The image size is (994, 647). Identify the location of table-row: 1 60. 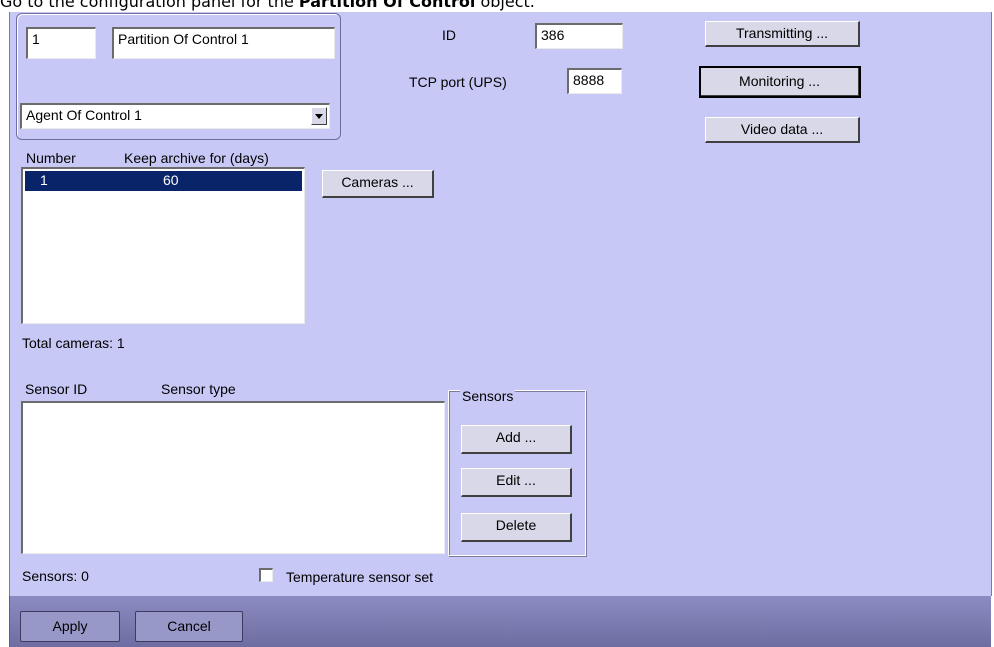
(163, 181).